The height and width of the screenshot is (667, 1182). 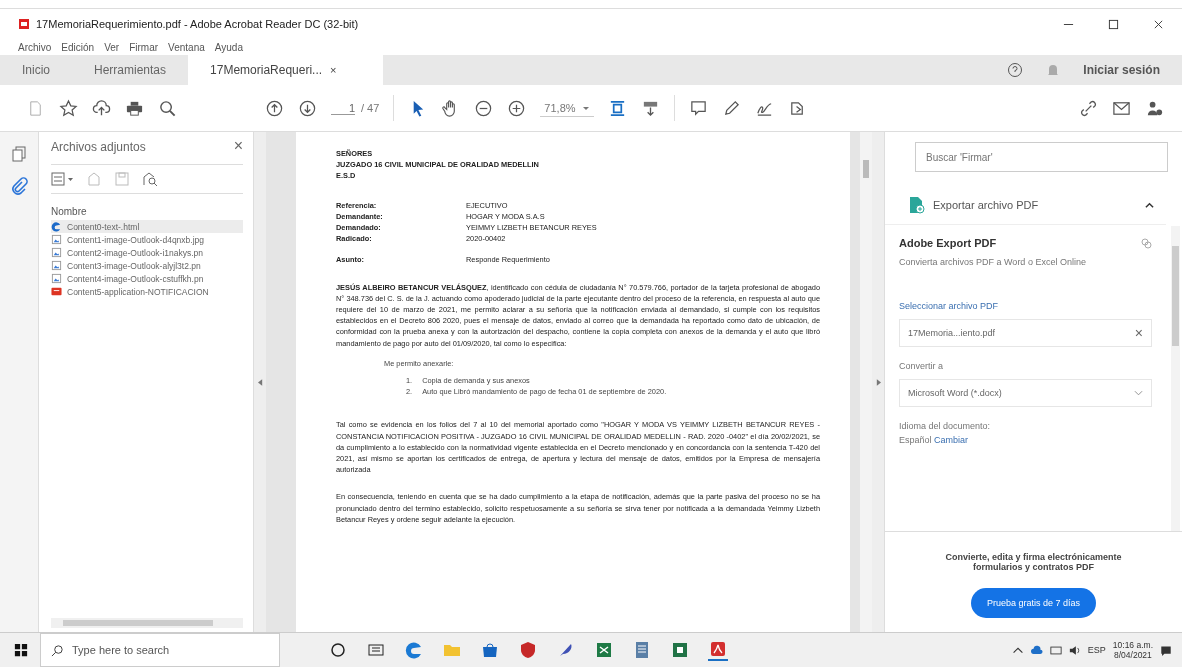 What do you see at coordinates (1132, 645) in the screenshot?
I see `clock-time: 10:16 a.m.` at bounding box center [1132, 645].